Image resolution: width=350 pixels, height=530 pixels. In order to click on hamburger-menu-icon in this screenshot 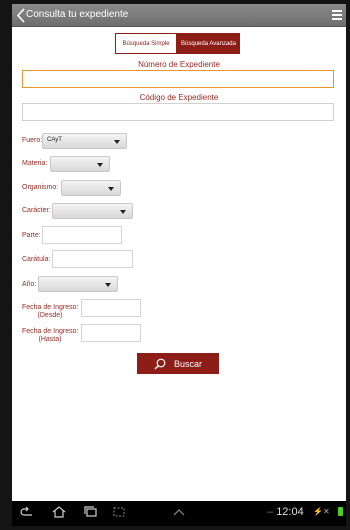, I will do `click(337, 15)`.